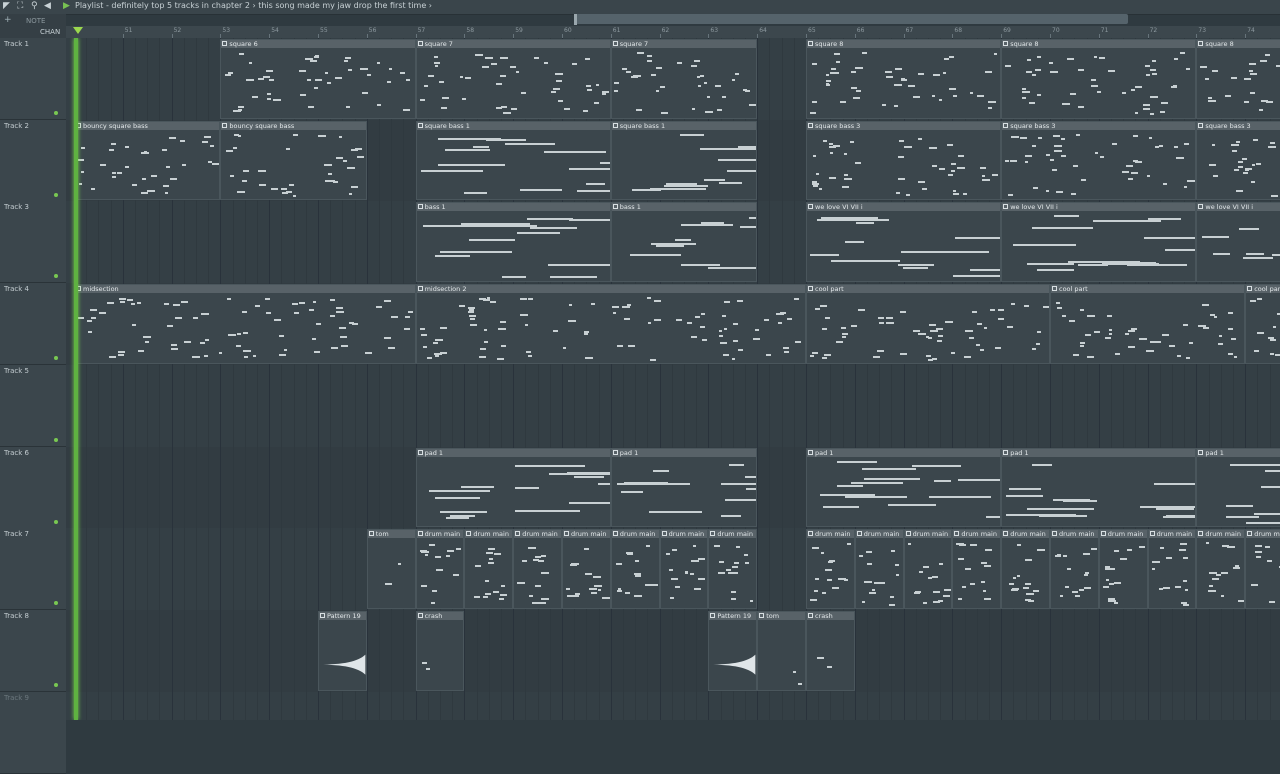  Describe the element at coordinates (610, 289) in the screenshot. I see `clip-header: midsection 2` at that location.